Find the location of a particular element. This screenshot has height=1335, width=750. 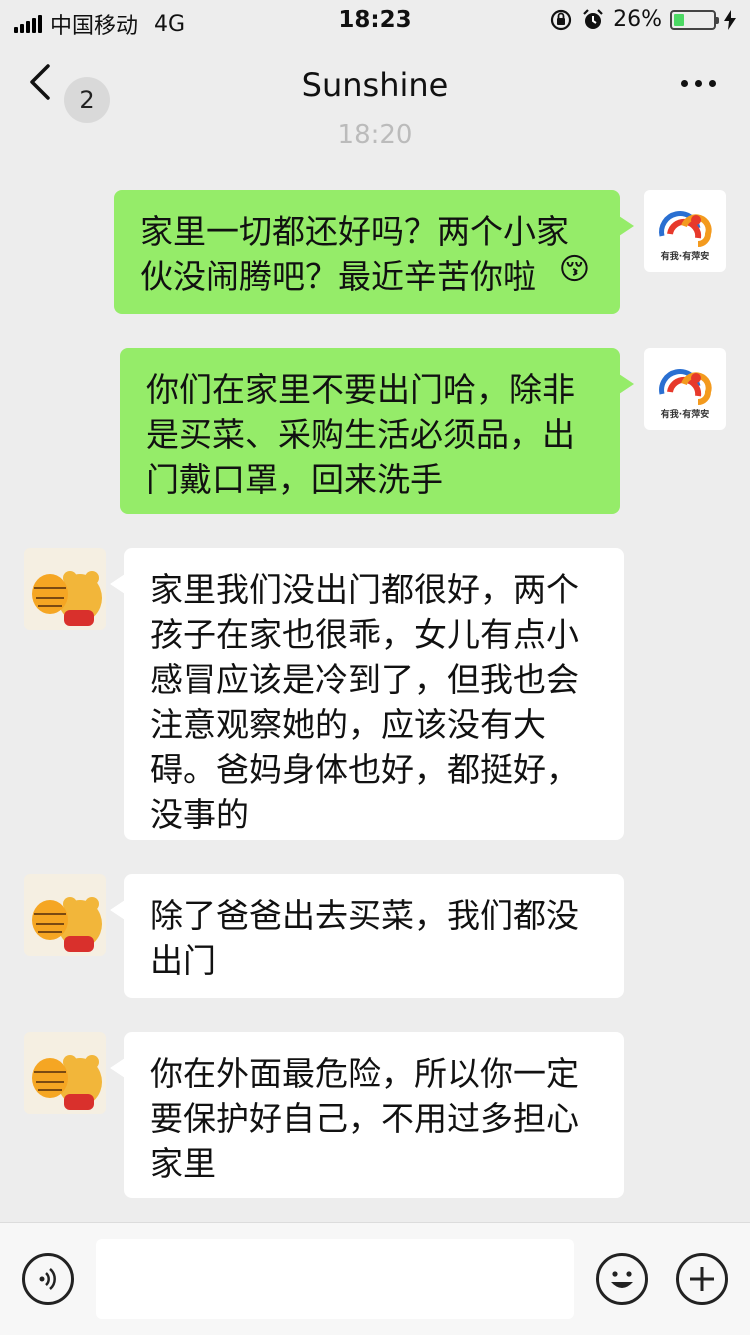

input-bar is located at coordinates (375, 1278).